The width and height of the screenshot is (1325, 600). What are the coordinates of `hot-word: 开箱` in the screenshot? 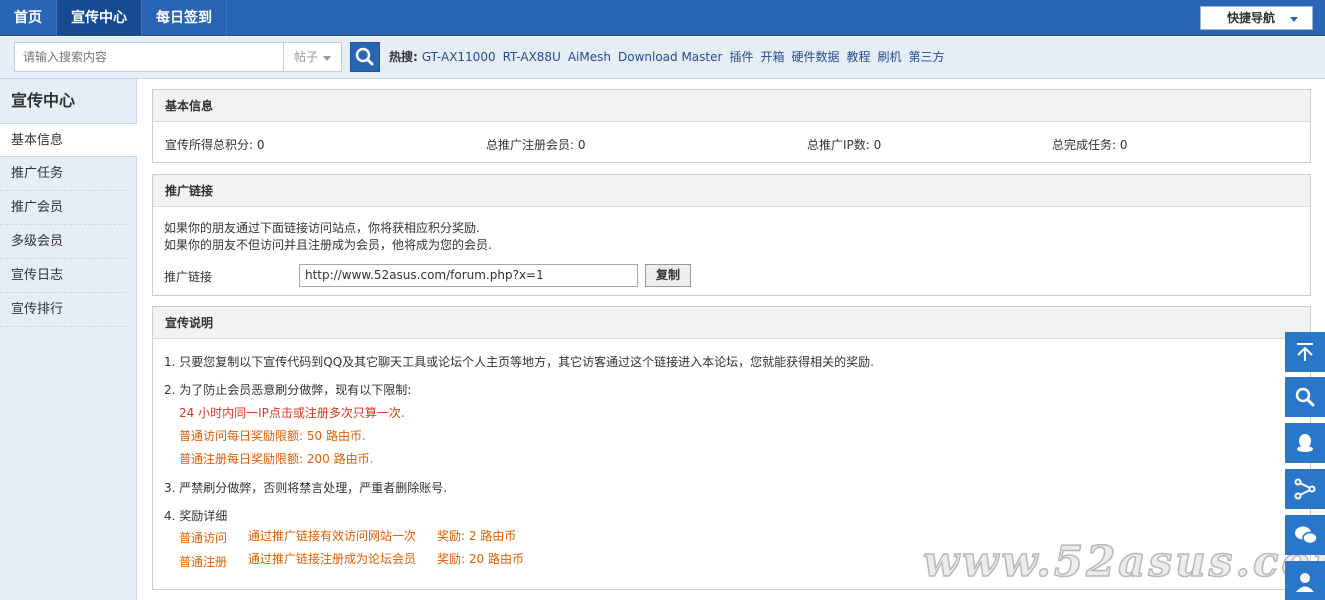 It's located at (772, 57).